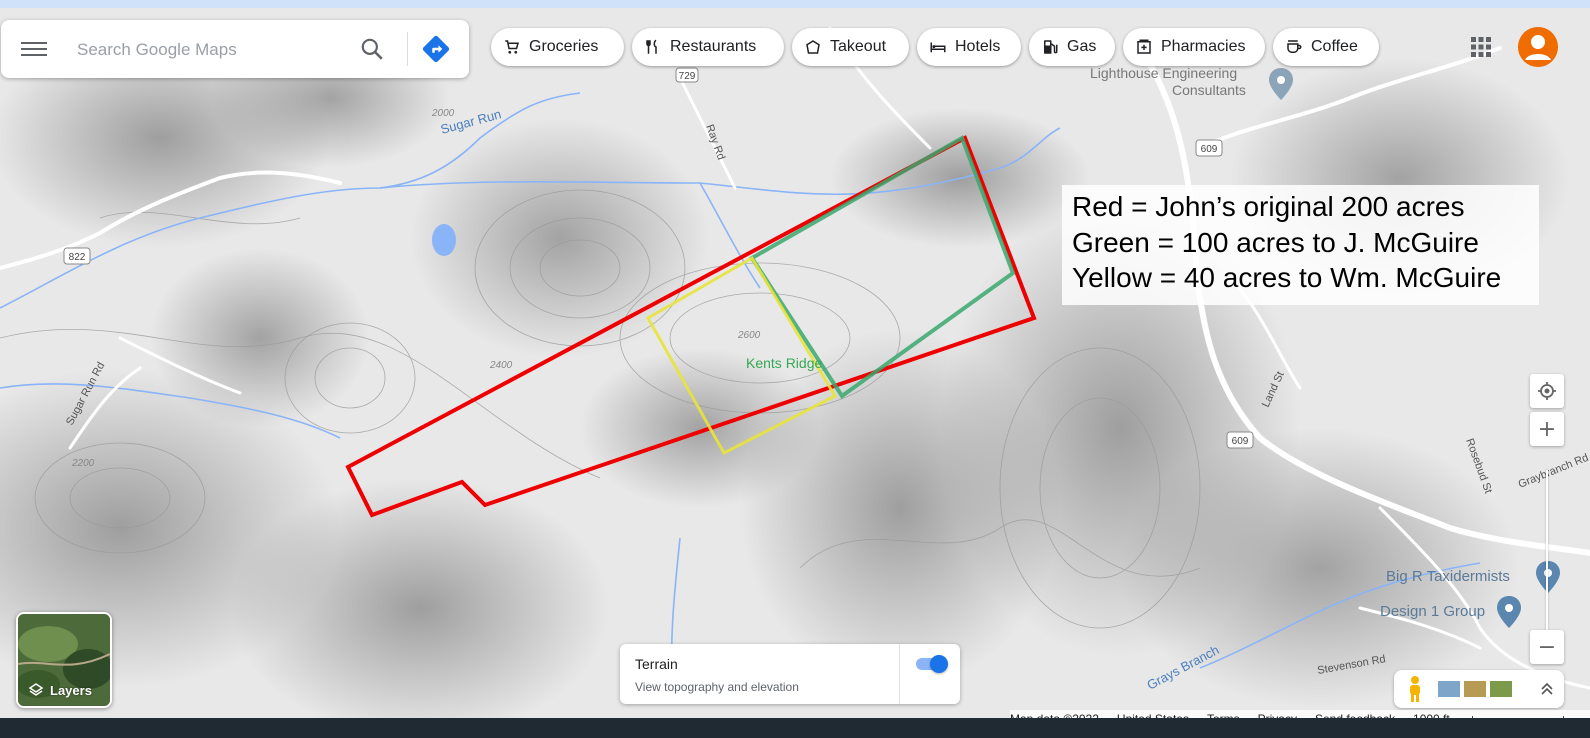 The image size is (1590, 738). Describe the element at coordinates (443, 113) in the screenshot. I see `label-contour-2000: 2000` at that location.